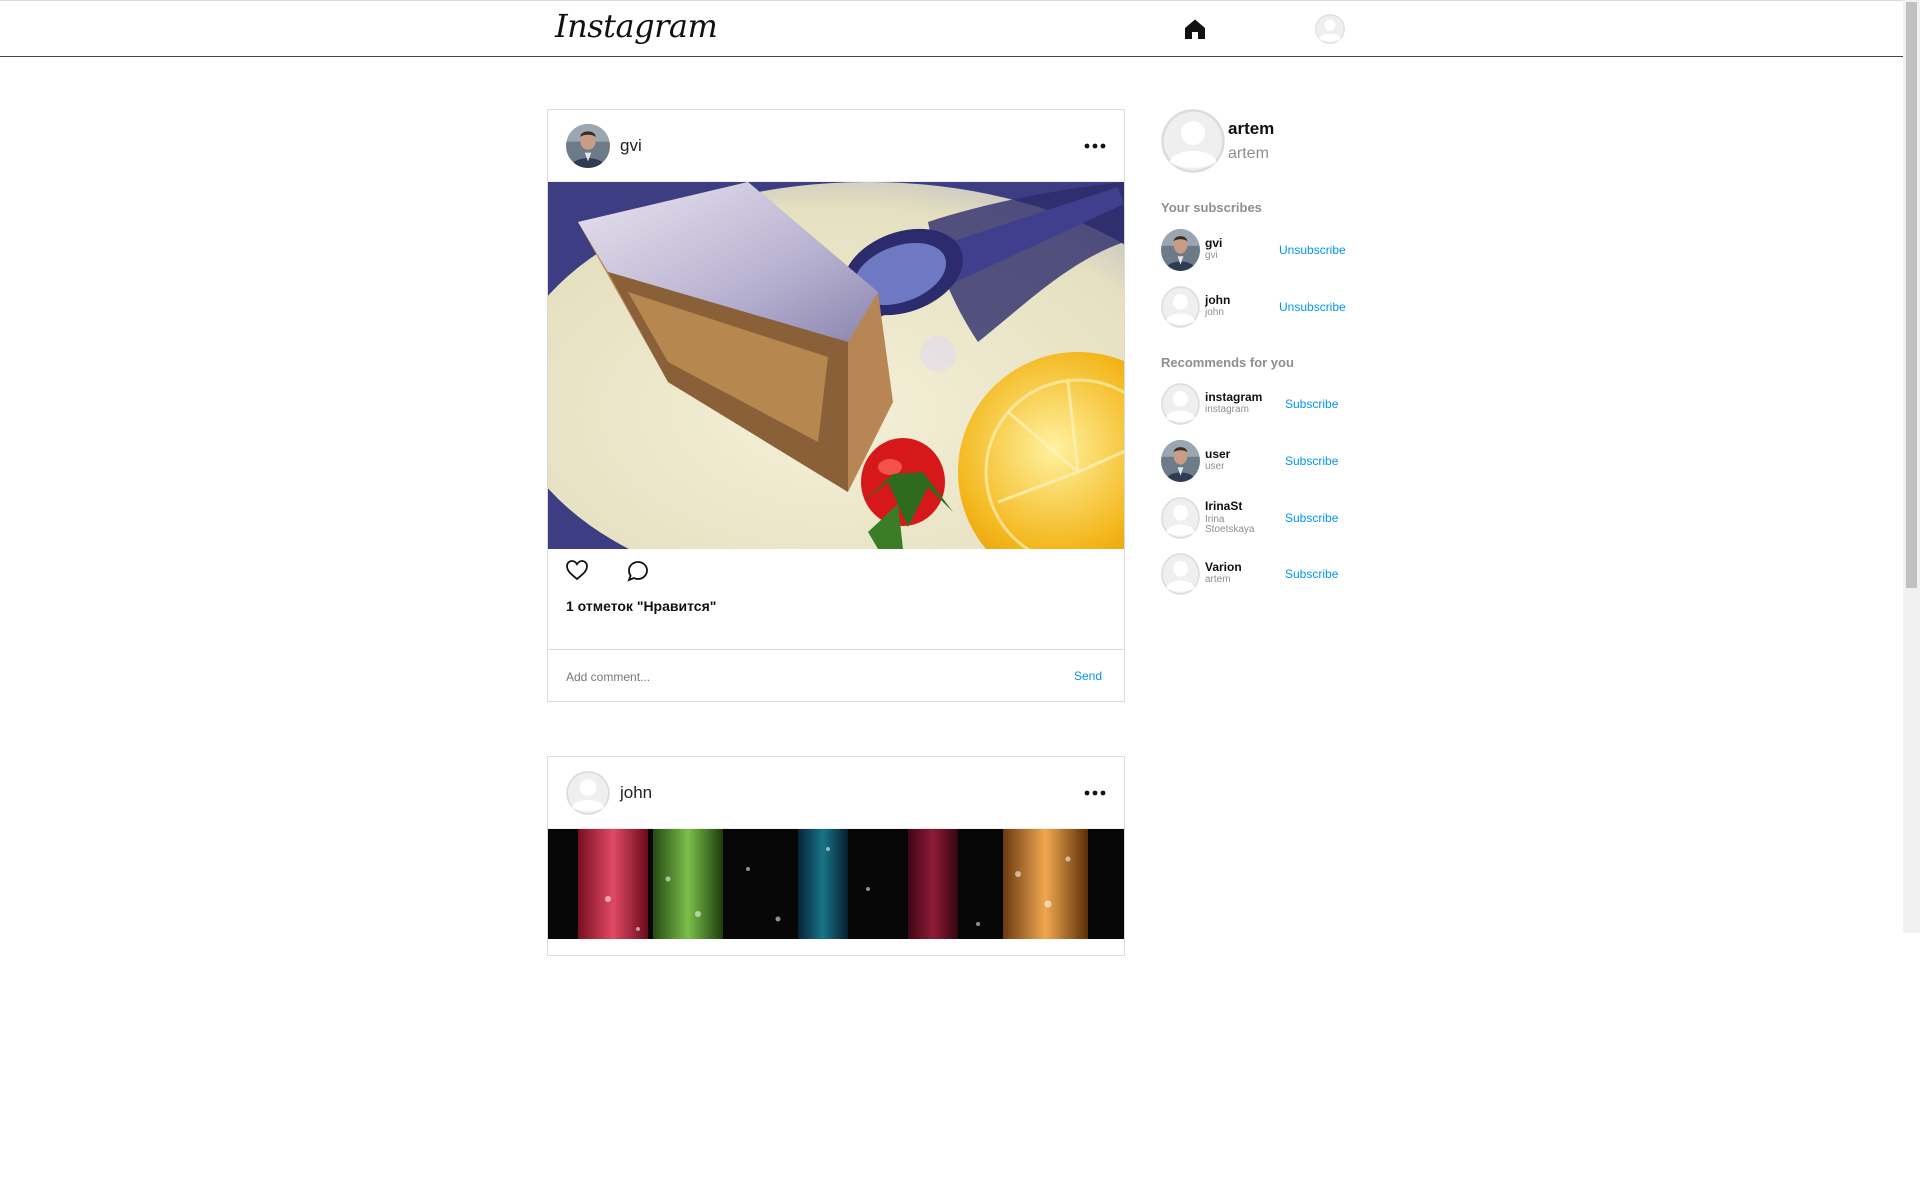 The height and width of the screenshot is (1196, 1920). What do you see at coordinates (1256, 519) in the screenshot?
I see `recommend-row-irinast: IrinaSt Irina Stoetskaya Subscribe` at bounding box center [1256, 519].